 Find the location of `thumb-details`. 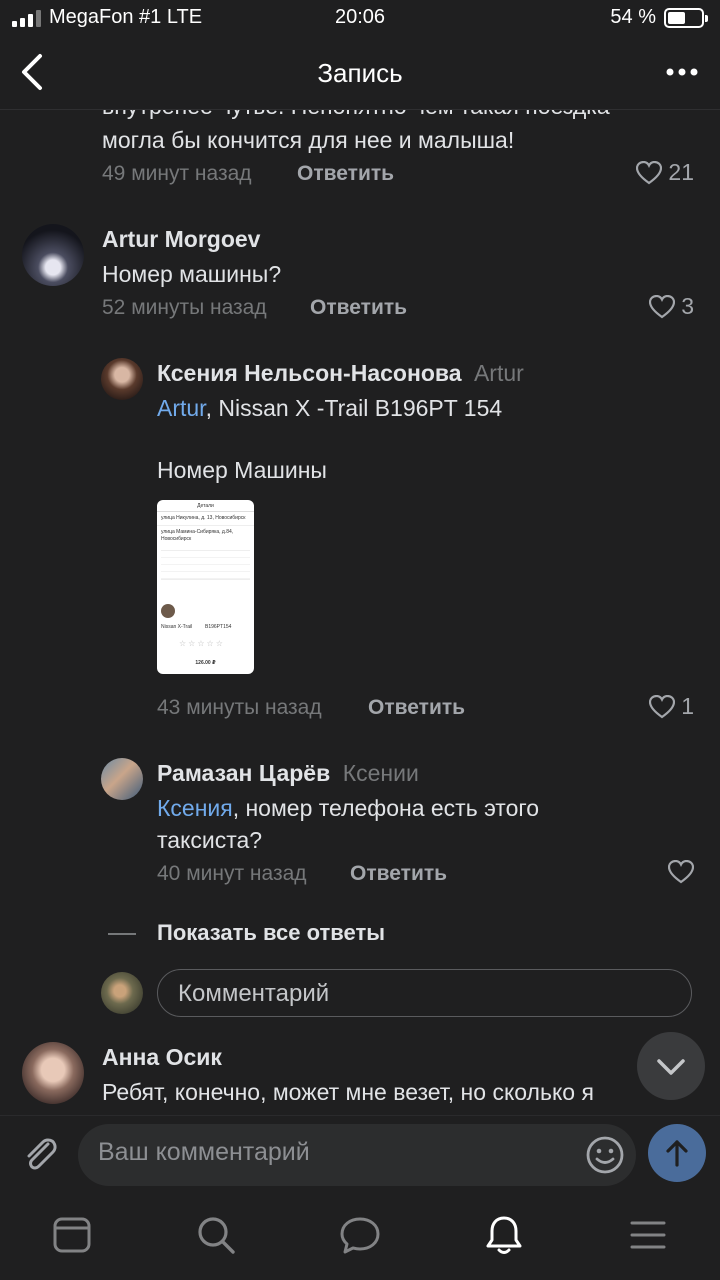

thumb-details is located at coordinates (205, 565).